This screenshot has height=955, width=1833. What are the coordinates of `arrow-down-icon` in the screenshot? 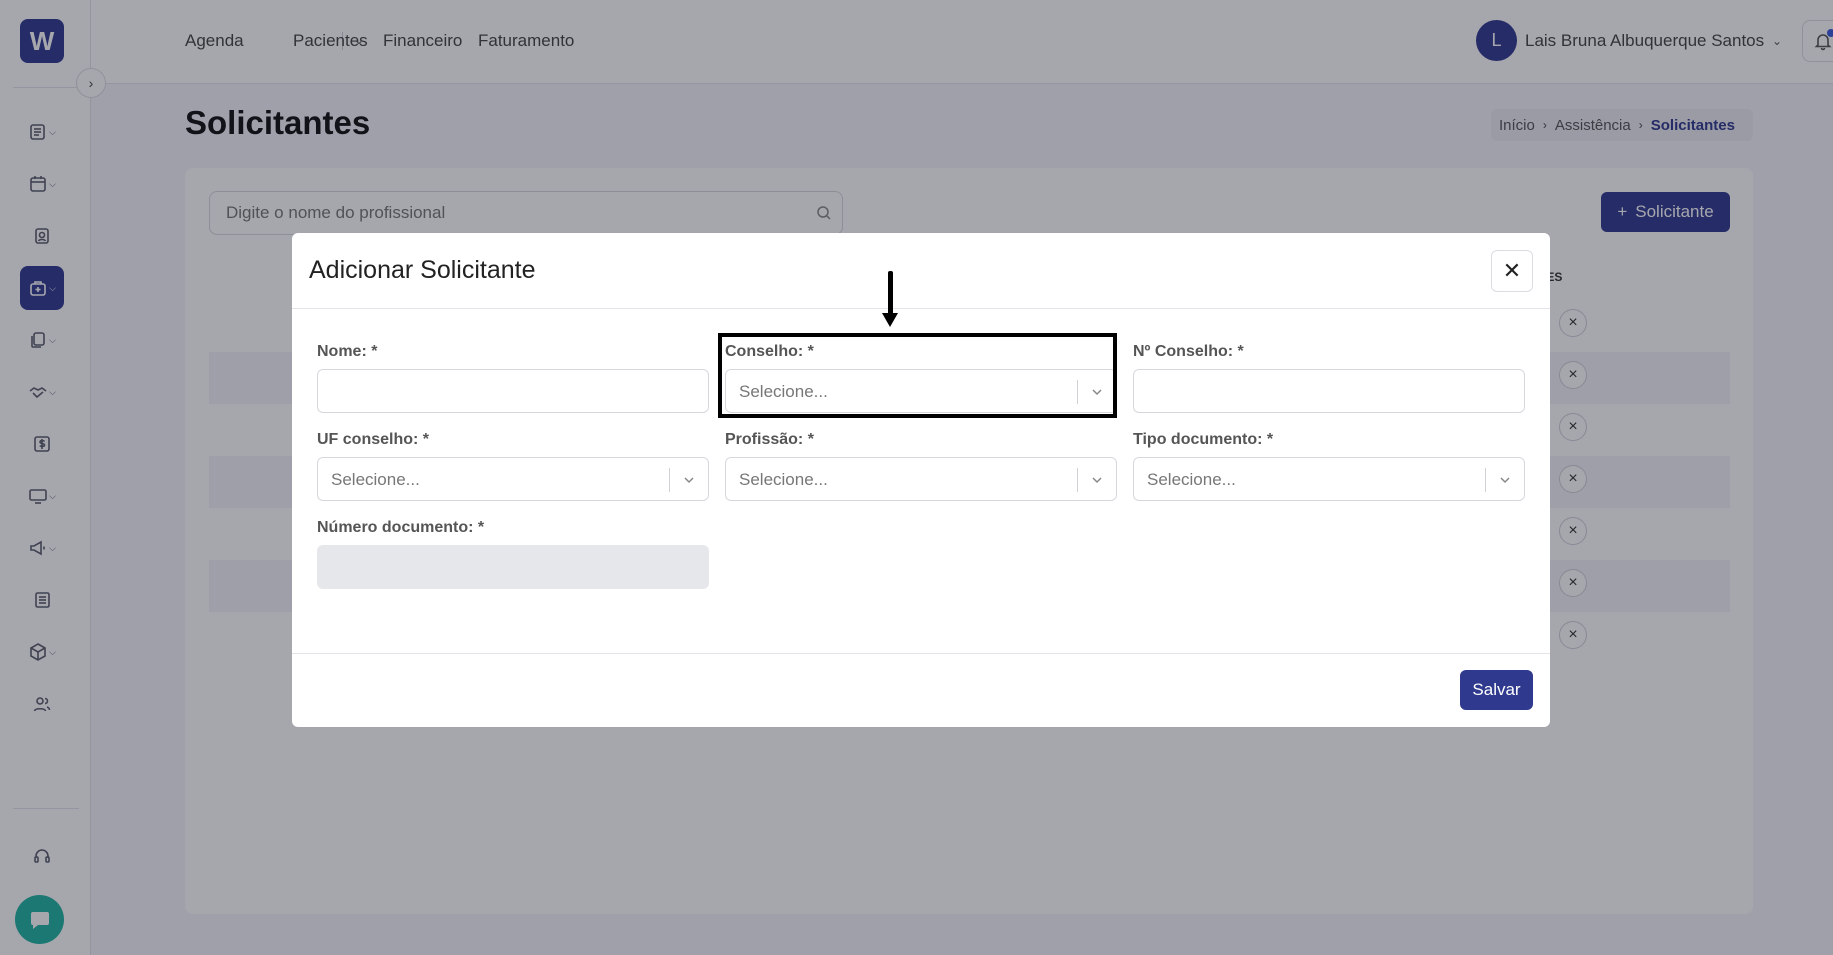 It's located at (890, 320).